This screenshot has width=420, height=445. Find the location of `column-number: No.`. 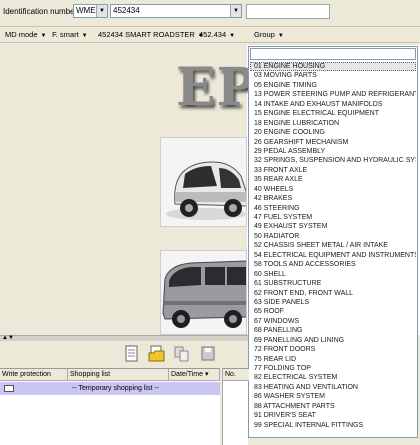

column-number: No. is located at coordinates (236, 375).